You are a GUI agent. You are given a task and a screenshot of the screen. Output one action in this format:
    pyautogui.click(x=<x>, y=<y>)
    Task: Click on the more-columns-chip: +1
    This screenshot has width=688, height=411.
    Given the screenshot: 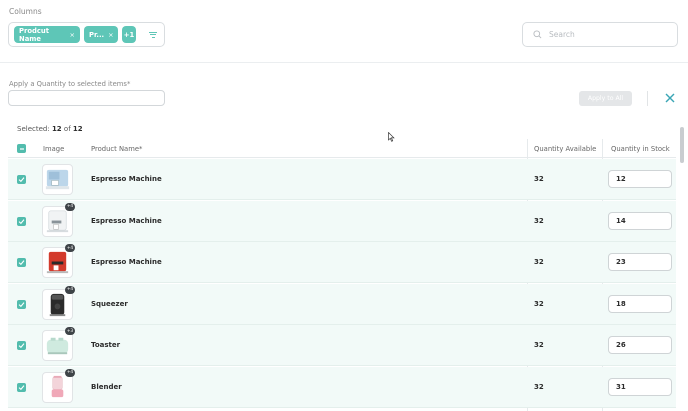 What is the action you would take?
    pyautogui.click(x=129, y=34)
    